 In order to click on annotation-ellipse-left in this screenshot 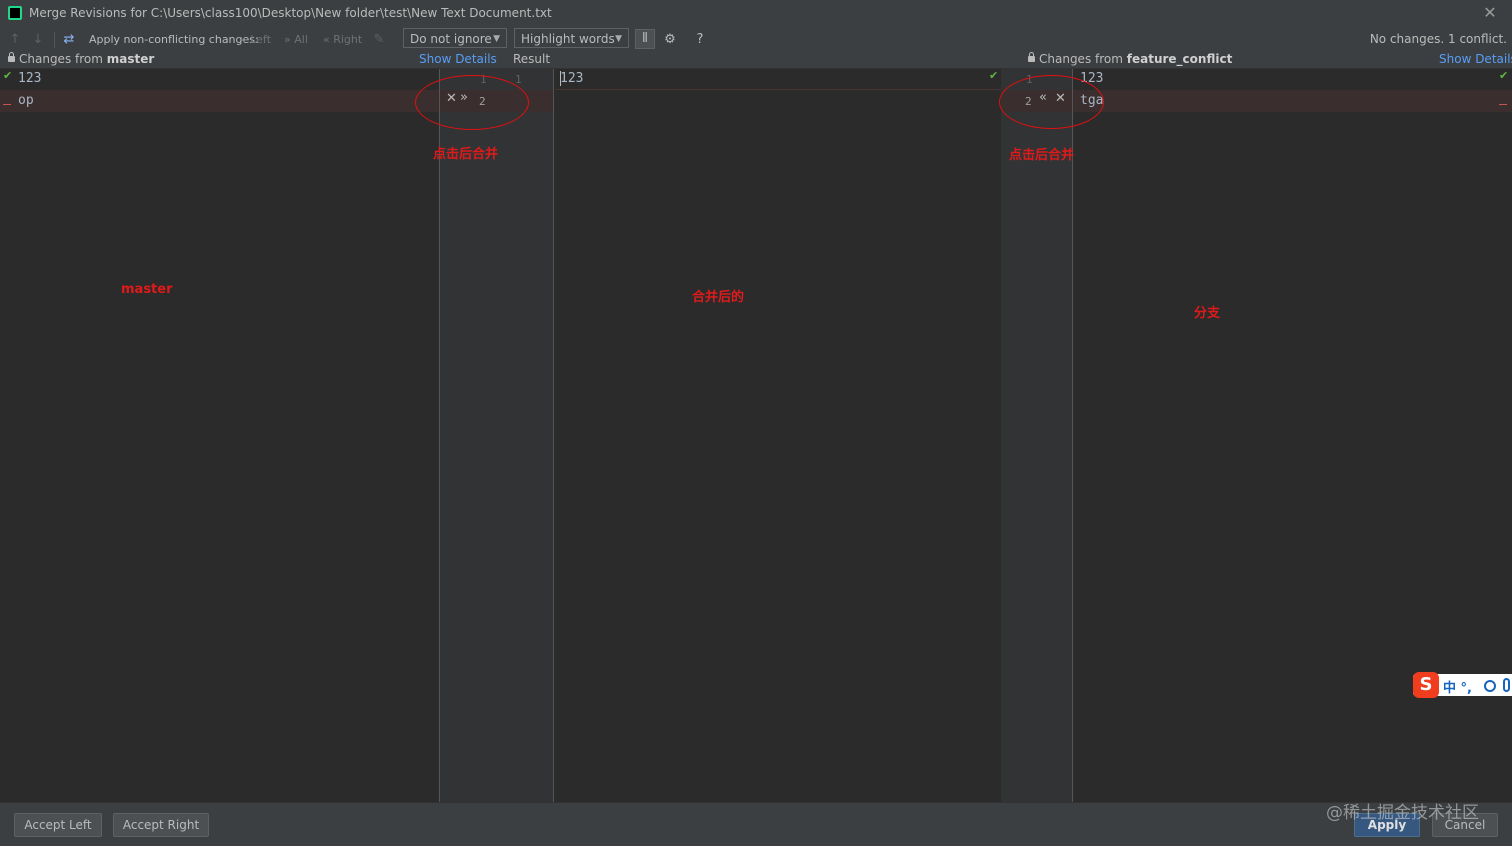, I will do `click(472, 102)`.